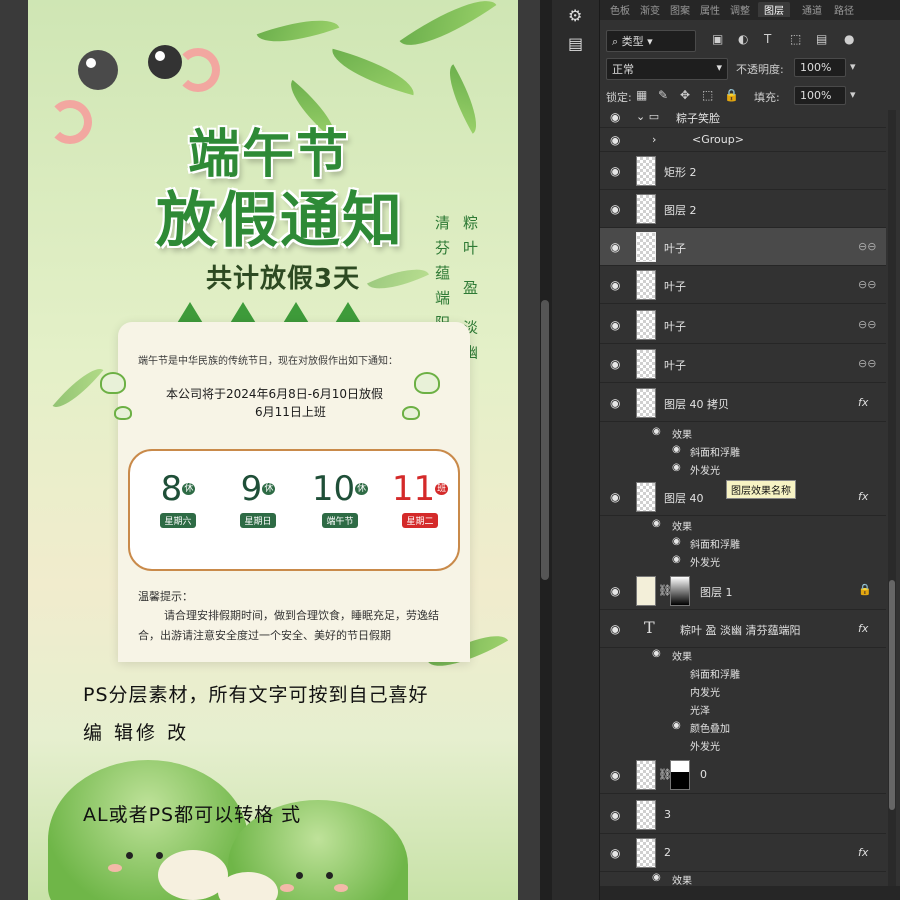 This screenshot has width=900, height=900. What do you see at coordinates (743, 247) in the screenshot?
I see `layer-row-selected: ◉ 叶子 ⊖⊖` at bounding box center [743, 247].